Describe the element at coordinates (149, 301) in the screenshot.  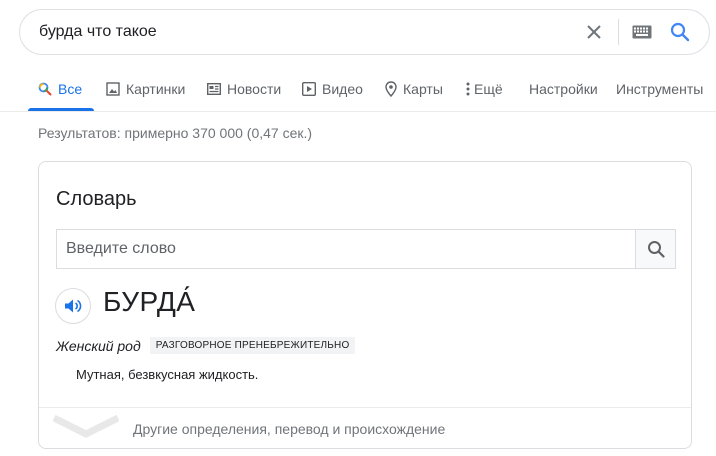
I see `headword: БУРДА́` at that location.